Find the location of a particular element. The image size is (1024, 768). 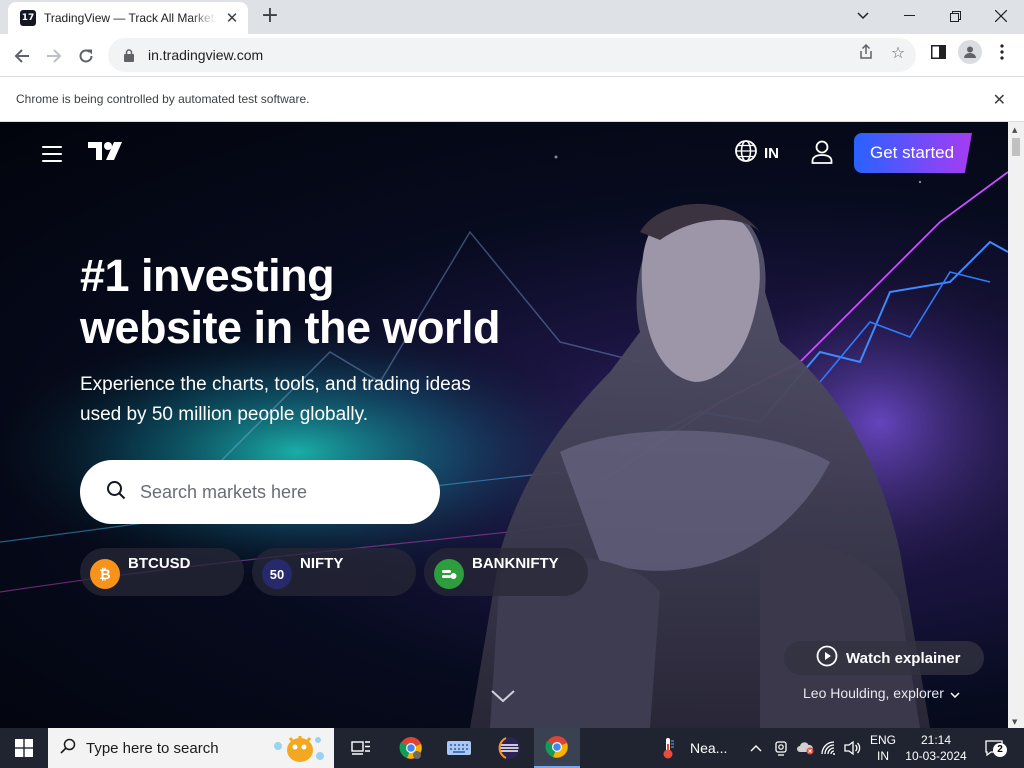

infobar-close-icon: ✕ is located at coordinates (999, 99).